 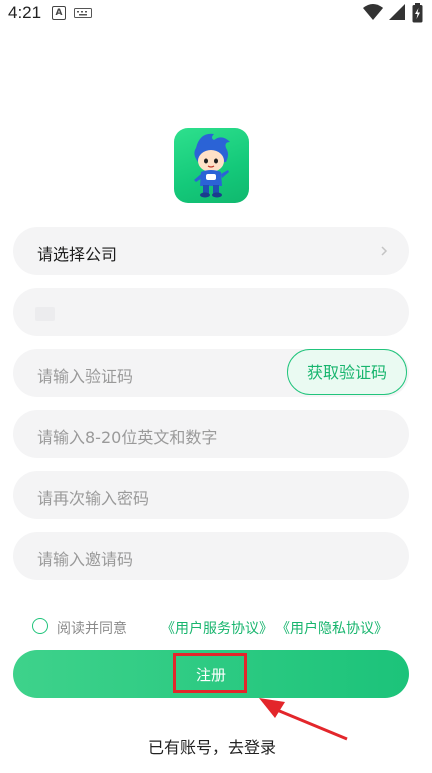 What do you see at coordinates (127, 437) in the screenshot?
I see `password-placeholder: 请输入8-20位英文和数字` at bounding box center [127, 437].